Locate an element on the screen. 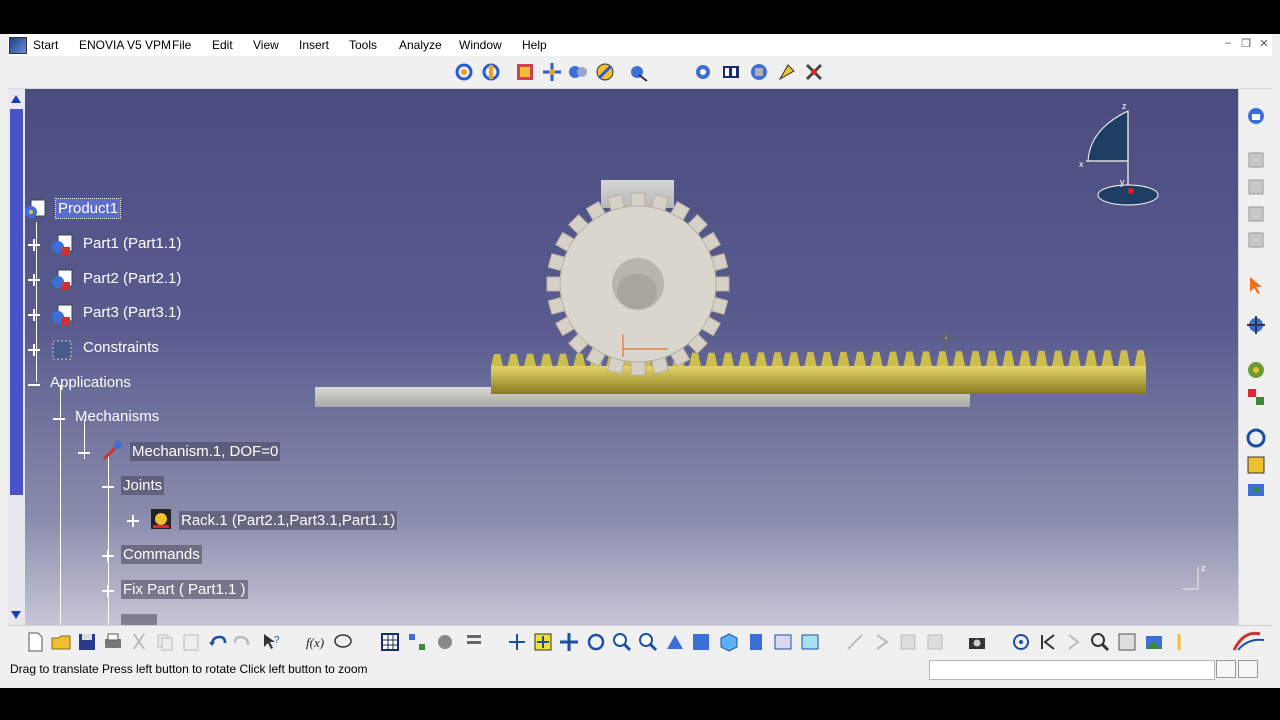 This screenshot has width=1280, height=720. tree-icon is located at coordinates (417, 642).